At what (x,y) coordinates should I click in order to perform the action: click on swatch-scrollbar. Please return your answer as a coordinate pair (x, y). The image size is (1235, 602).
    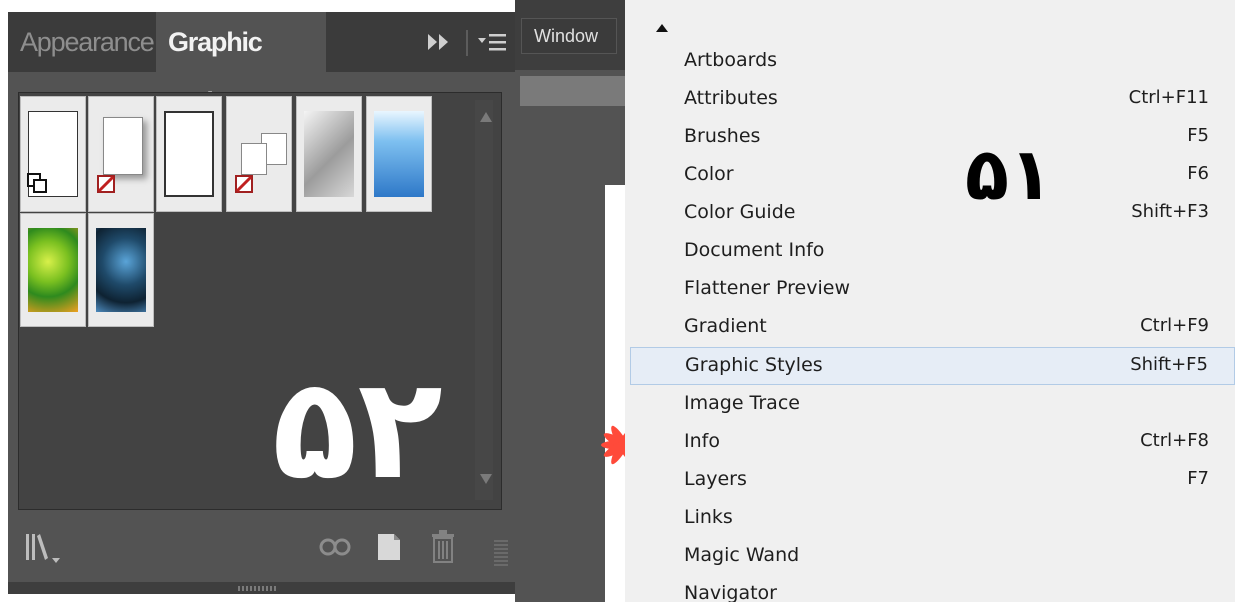
    Looking at the image, I should click on (484, 300).